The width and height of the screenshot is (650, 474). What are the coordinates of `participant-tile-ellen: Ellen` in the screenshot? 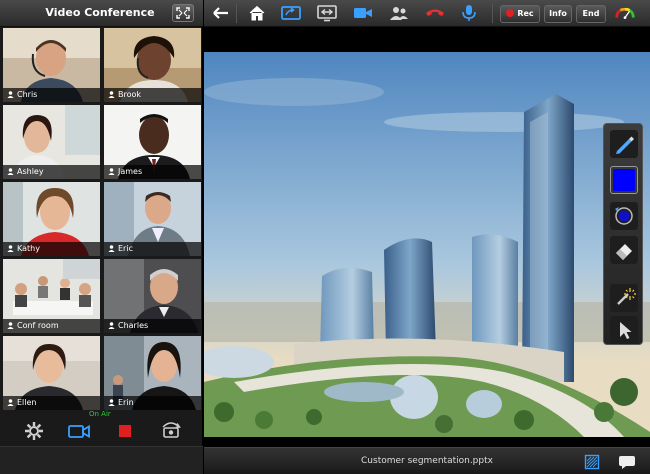 It's located at (51, 373).